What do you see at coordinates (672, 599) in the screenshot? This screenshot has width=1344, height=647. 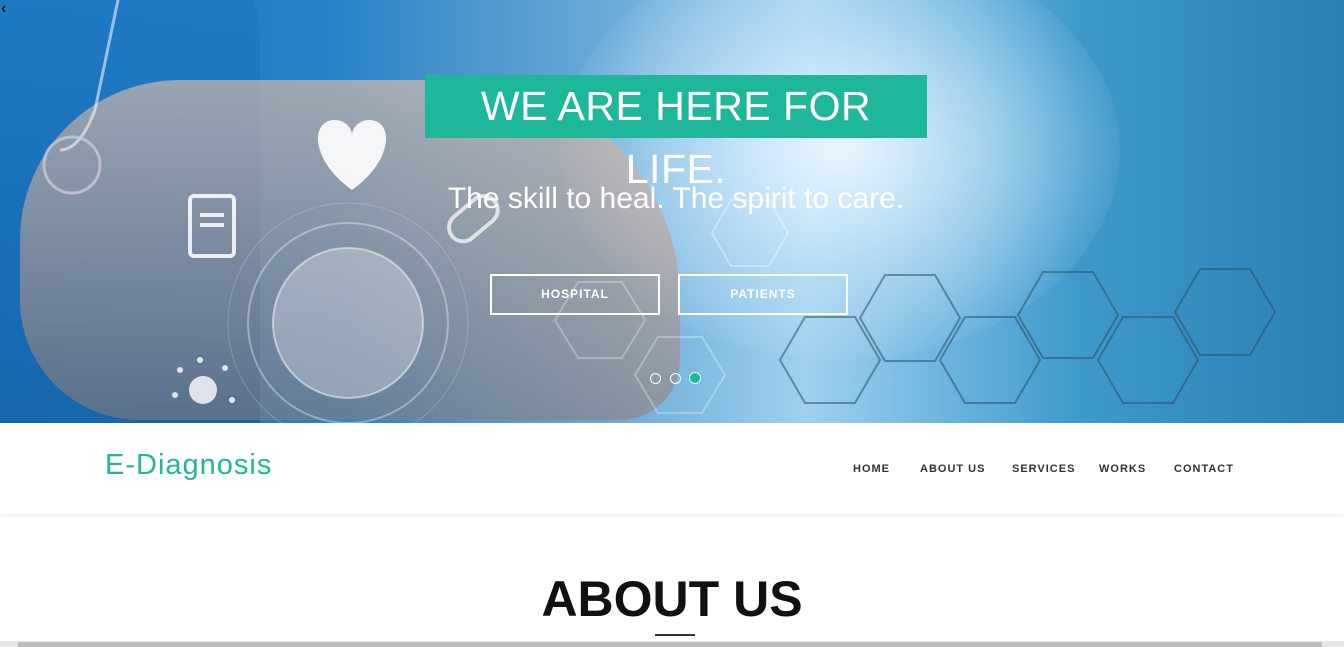 I see `about-section-title: ABOUT US` at bounding box center [672, 599].